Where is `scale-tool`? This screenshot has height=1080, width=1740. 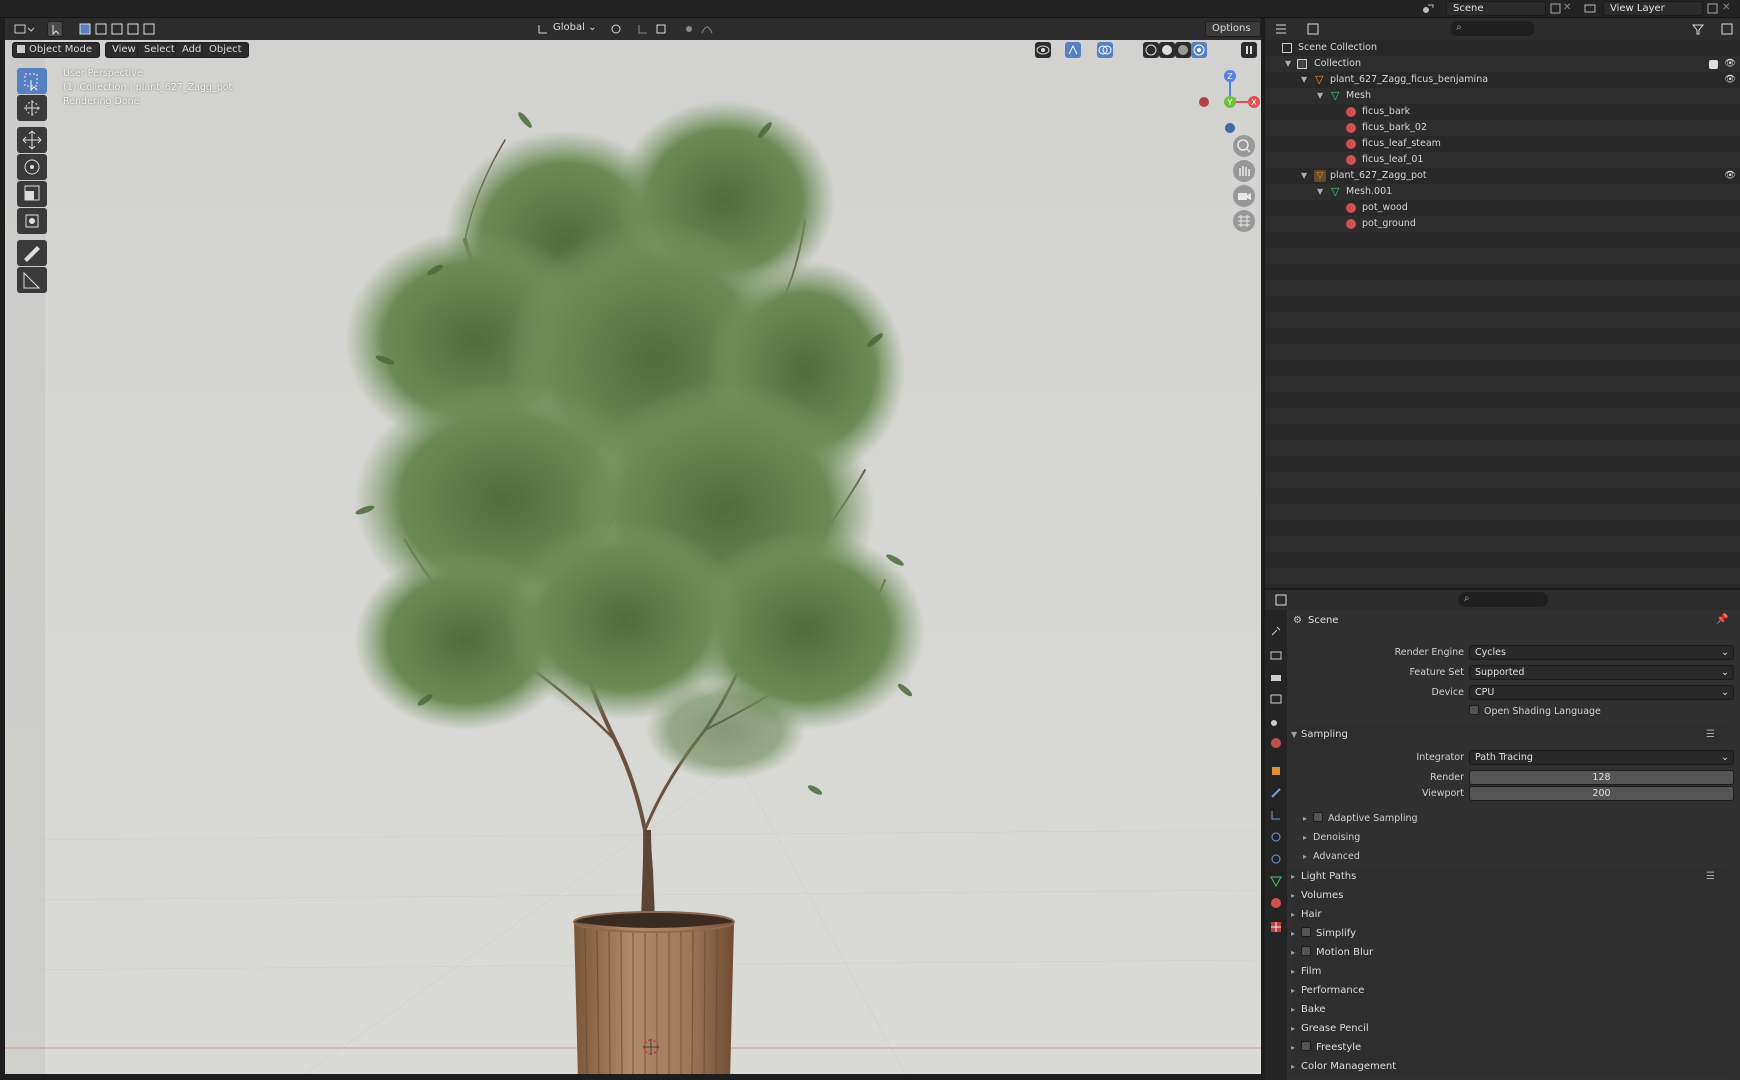
scale-tool is located at coordinates (32, 194).